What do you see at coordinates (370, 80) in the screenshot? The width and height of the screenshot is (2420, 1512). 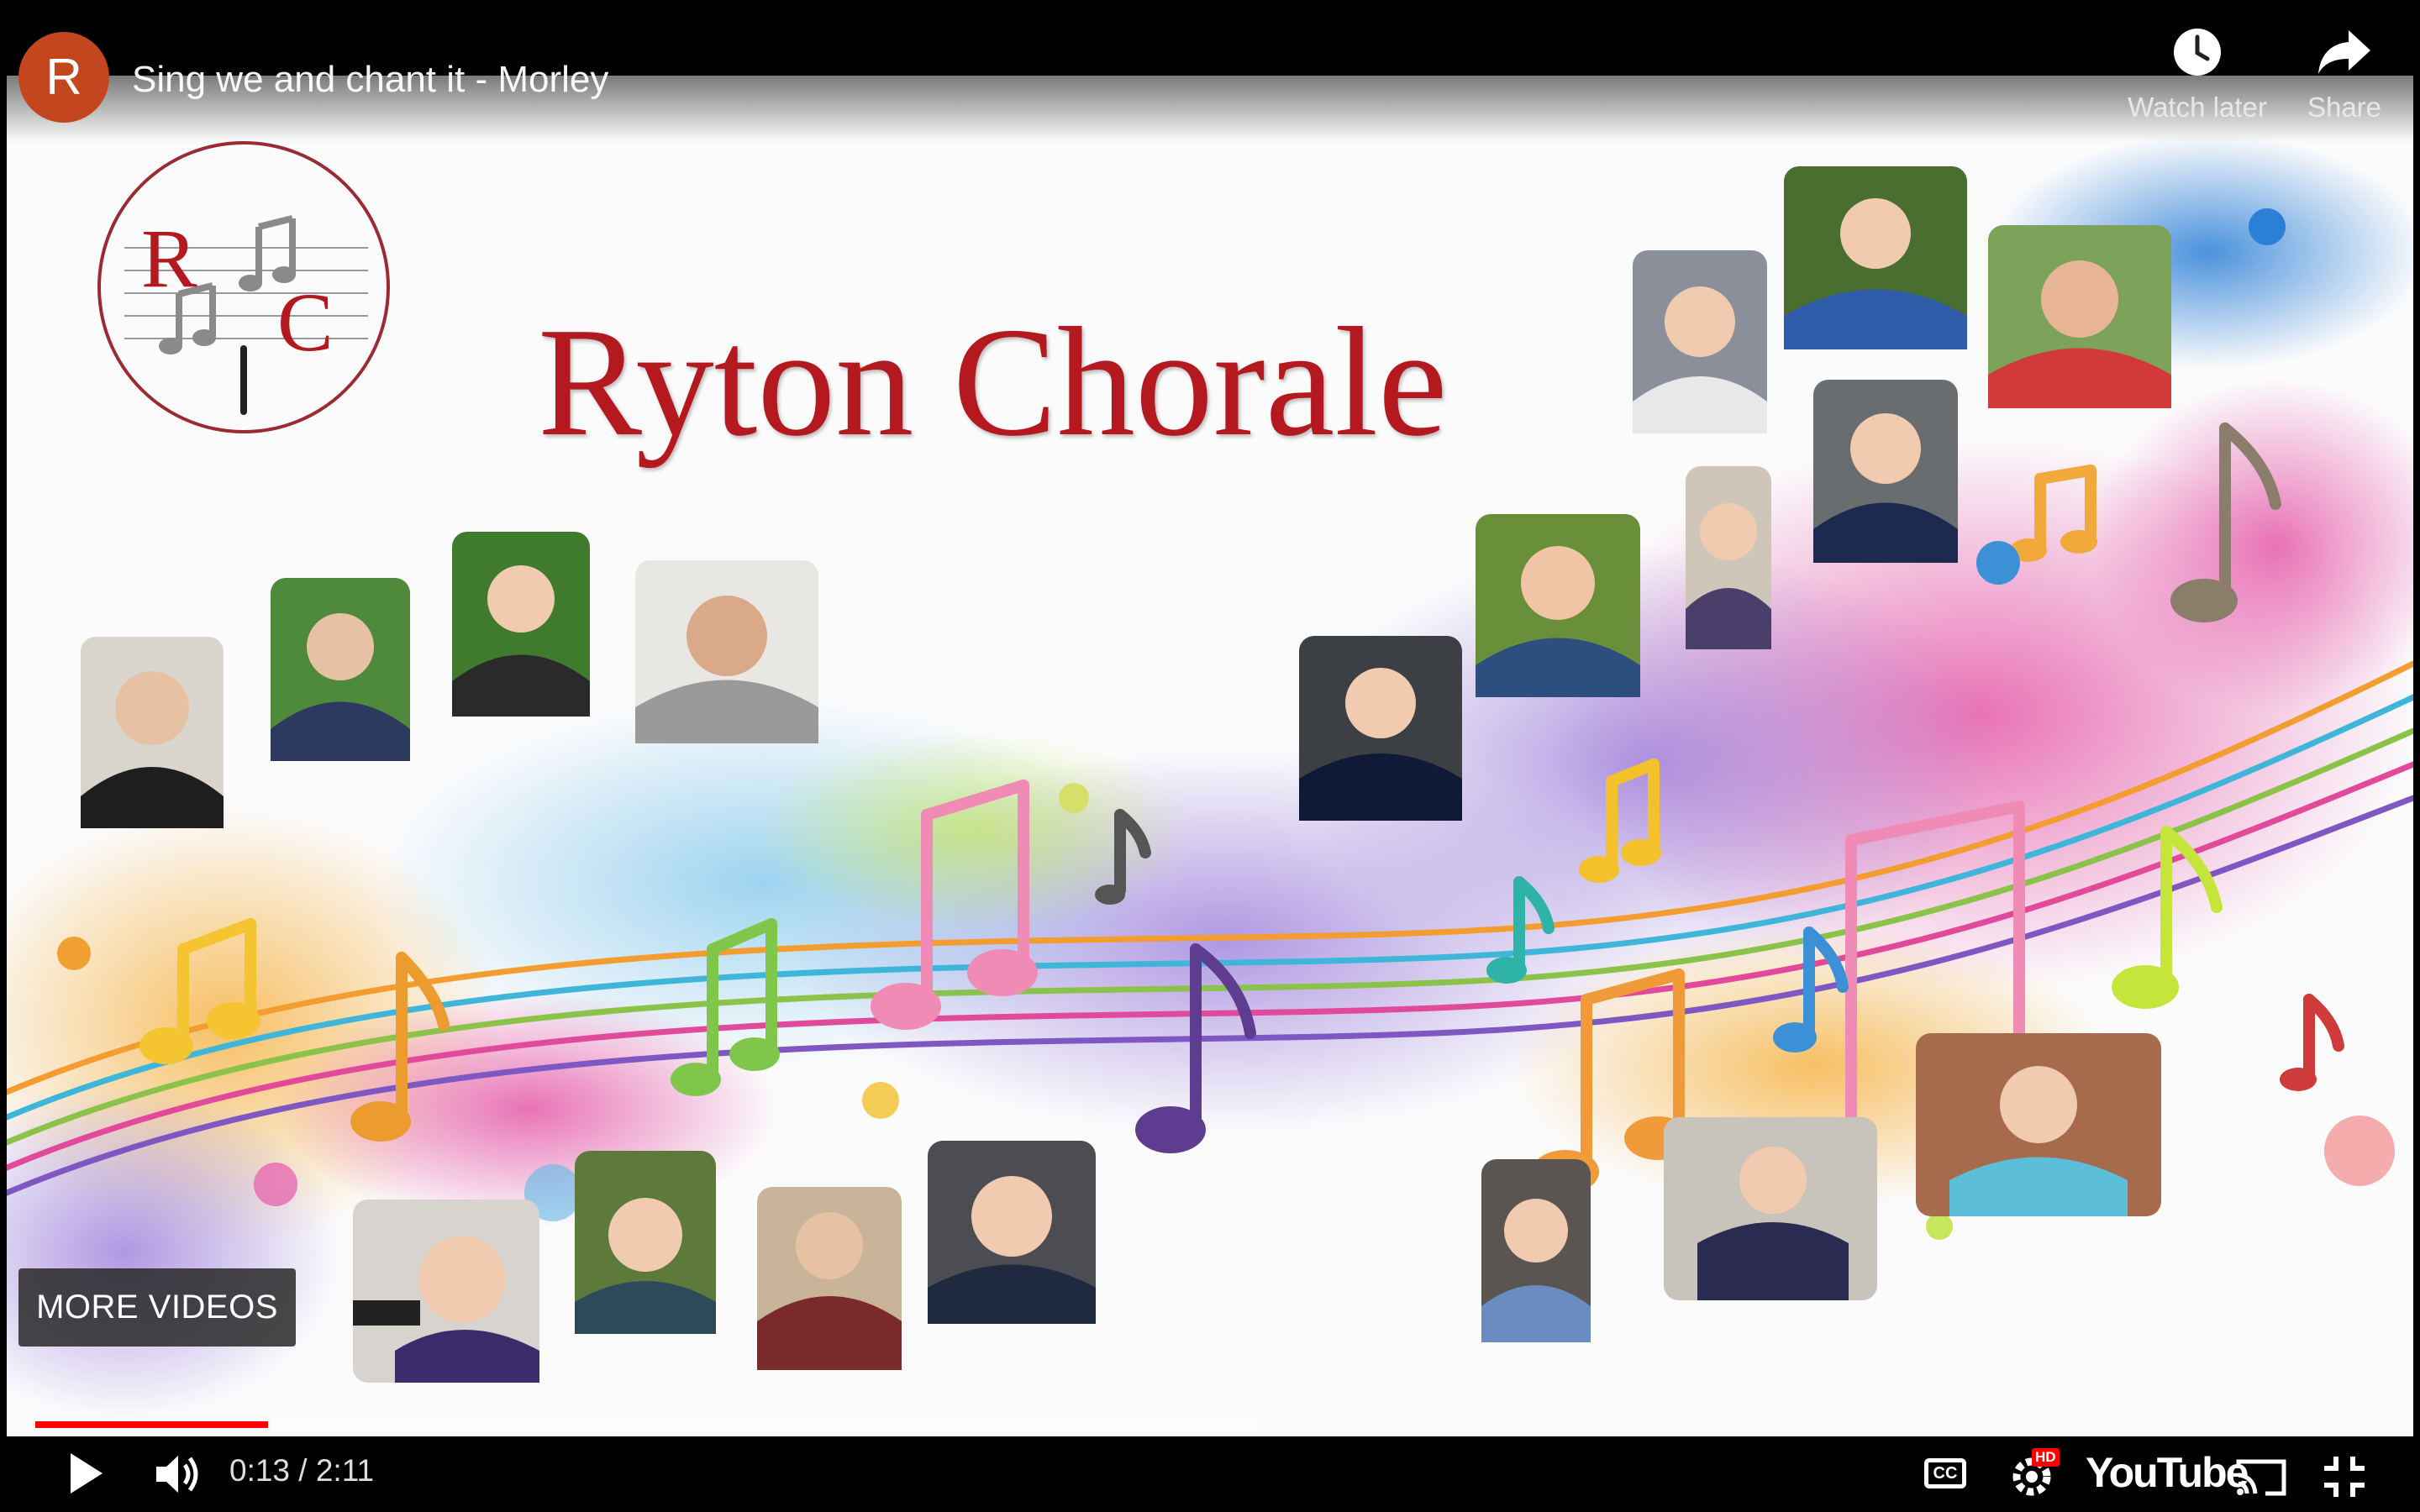 I see `video-title: Sing we and chant it - Morley` at bounding box center [370, 80].